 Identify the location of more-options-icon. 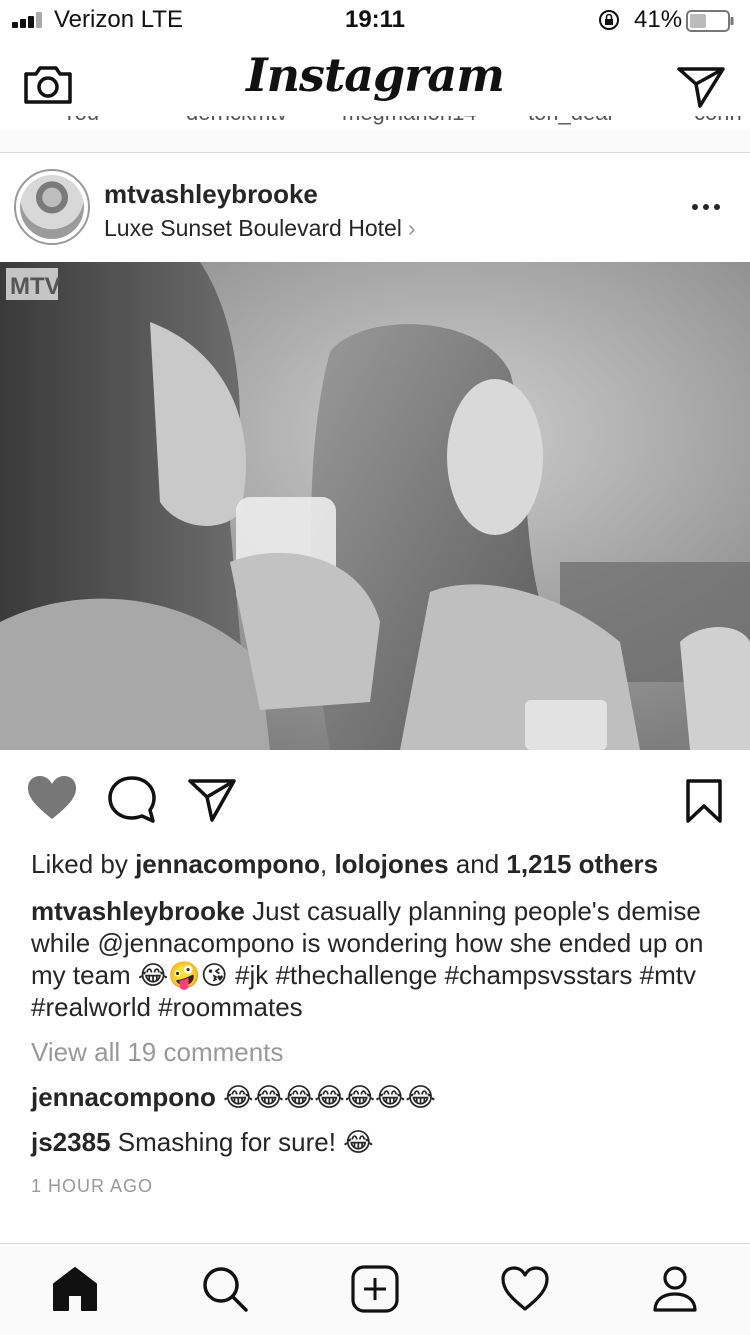
(706, 207).